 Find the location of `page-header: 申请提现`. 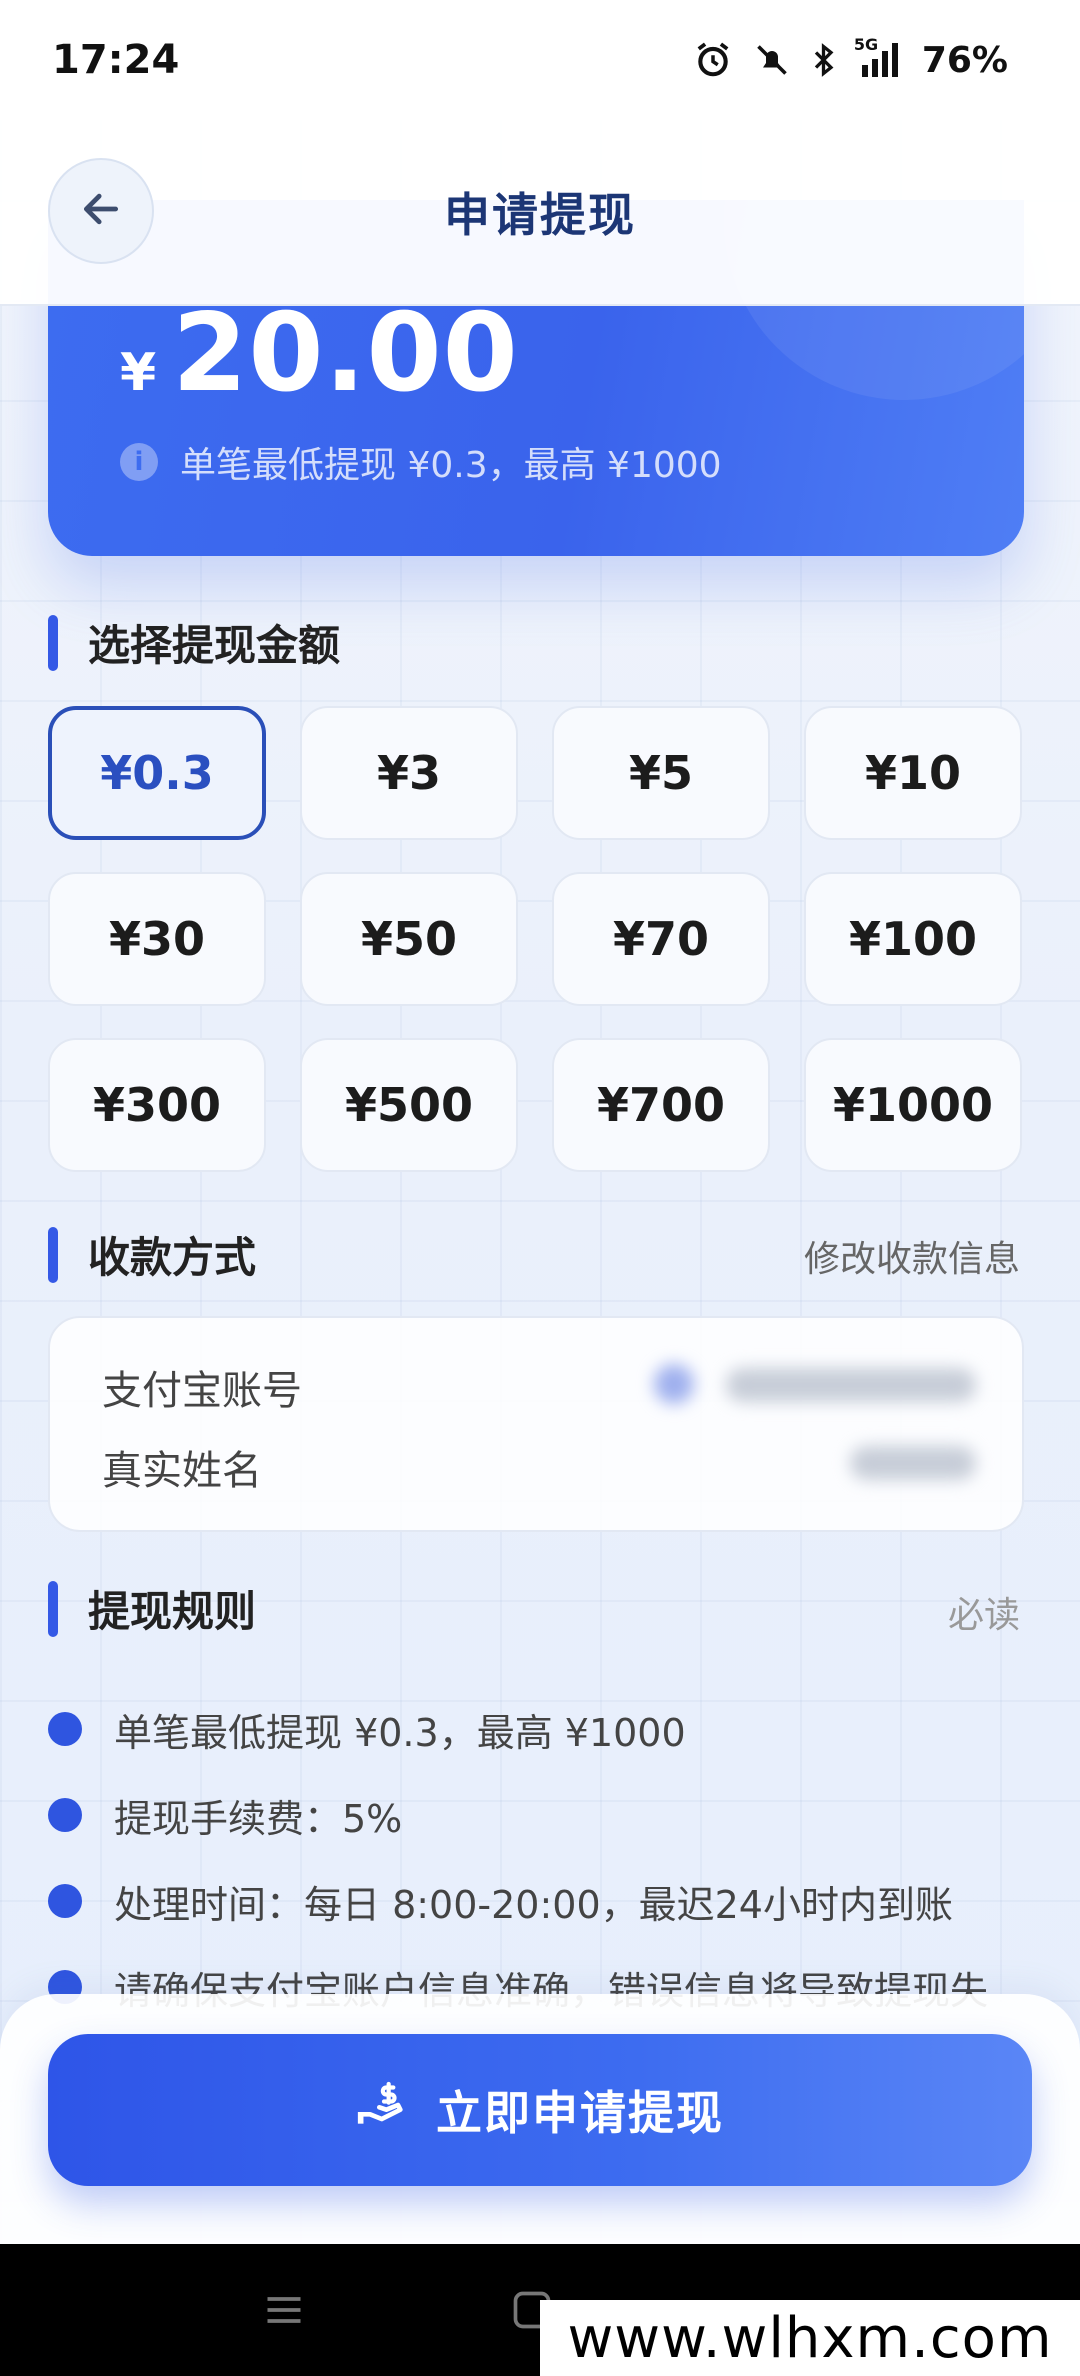

page-header: 申请提现 is located at coordinates (540, 213).